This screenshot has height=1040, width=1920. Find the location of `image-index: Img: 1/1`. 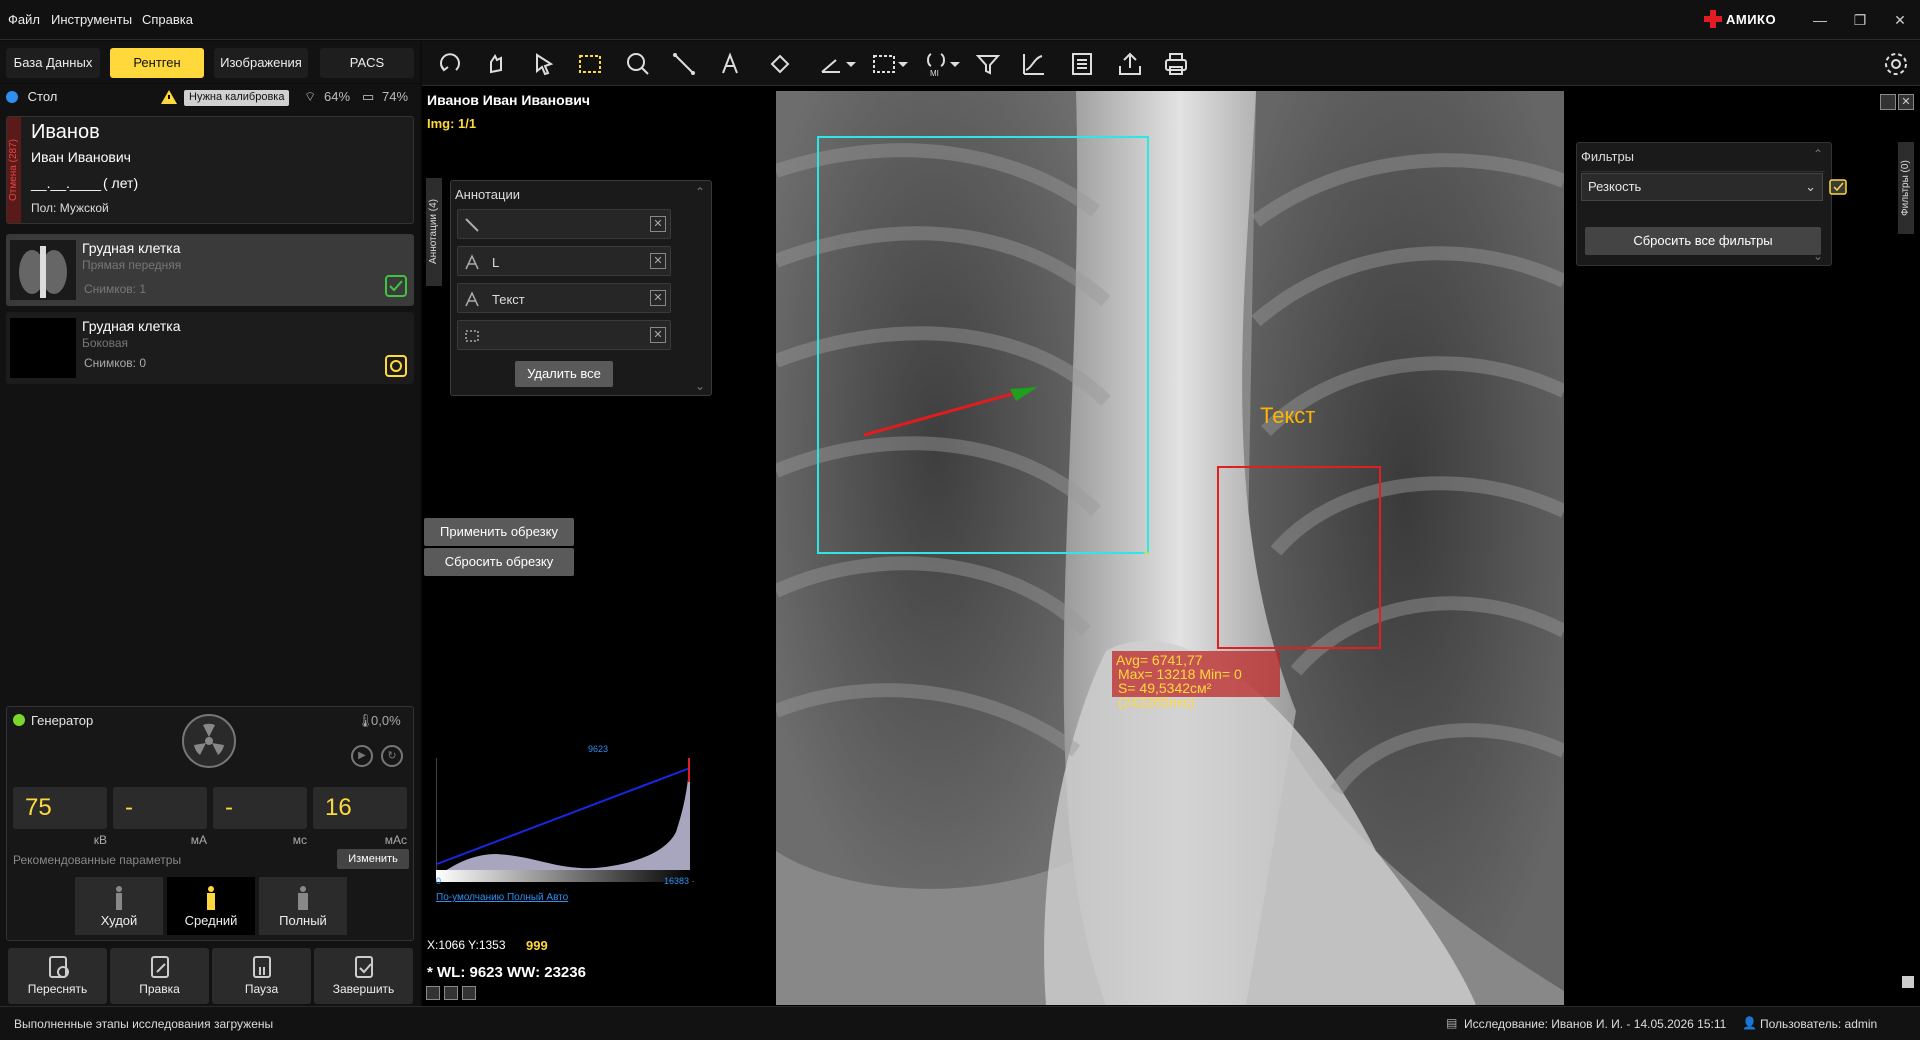

image-index: Img: 1/1 is located at coordinates (452, 123).